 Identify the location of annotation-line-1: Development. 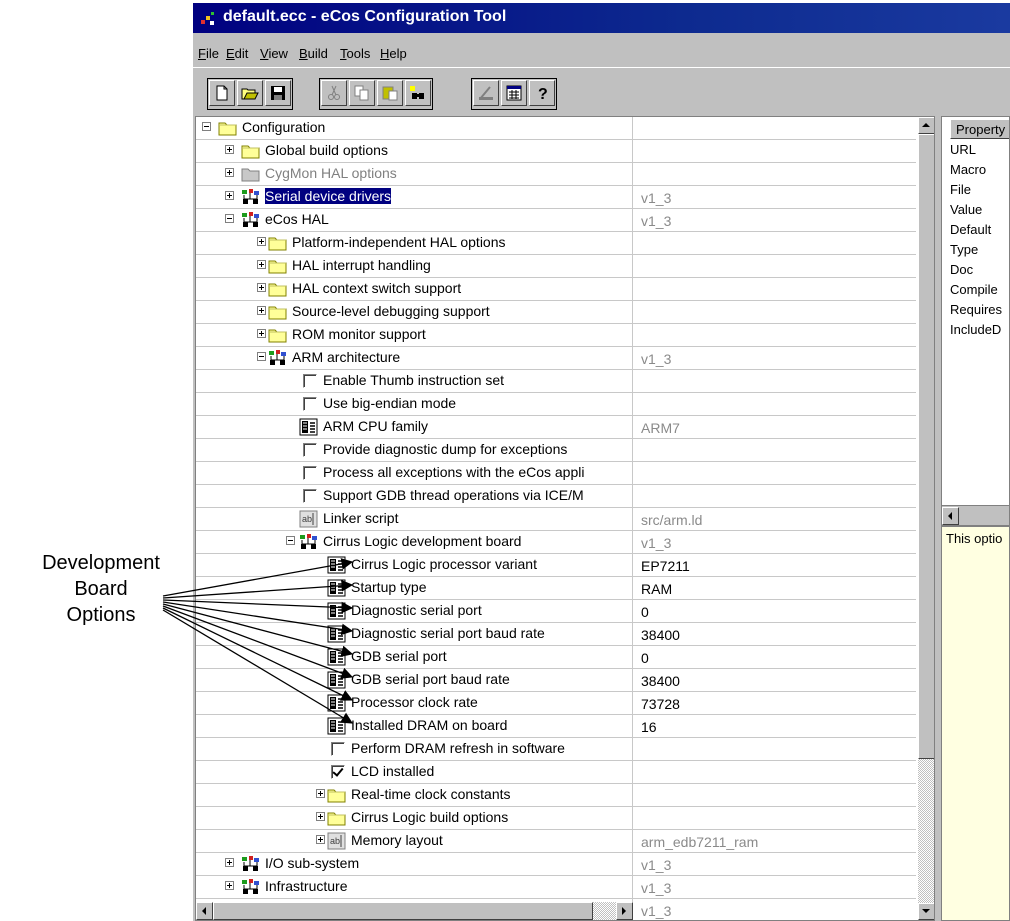
(101, 563).